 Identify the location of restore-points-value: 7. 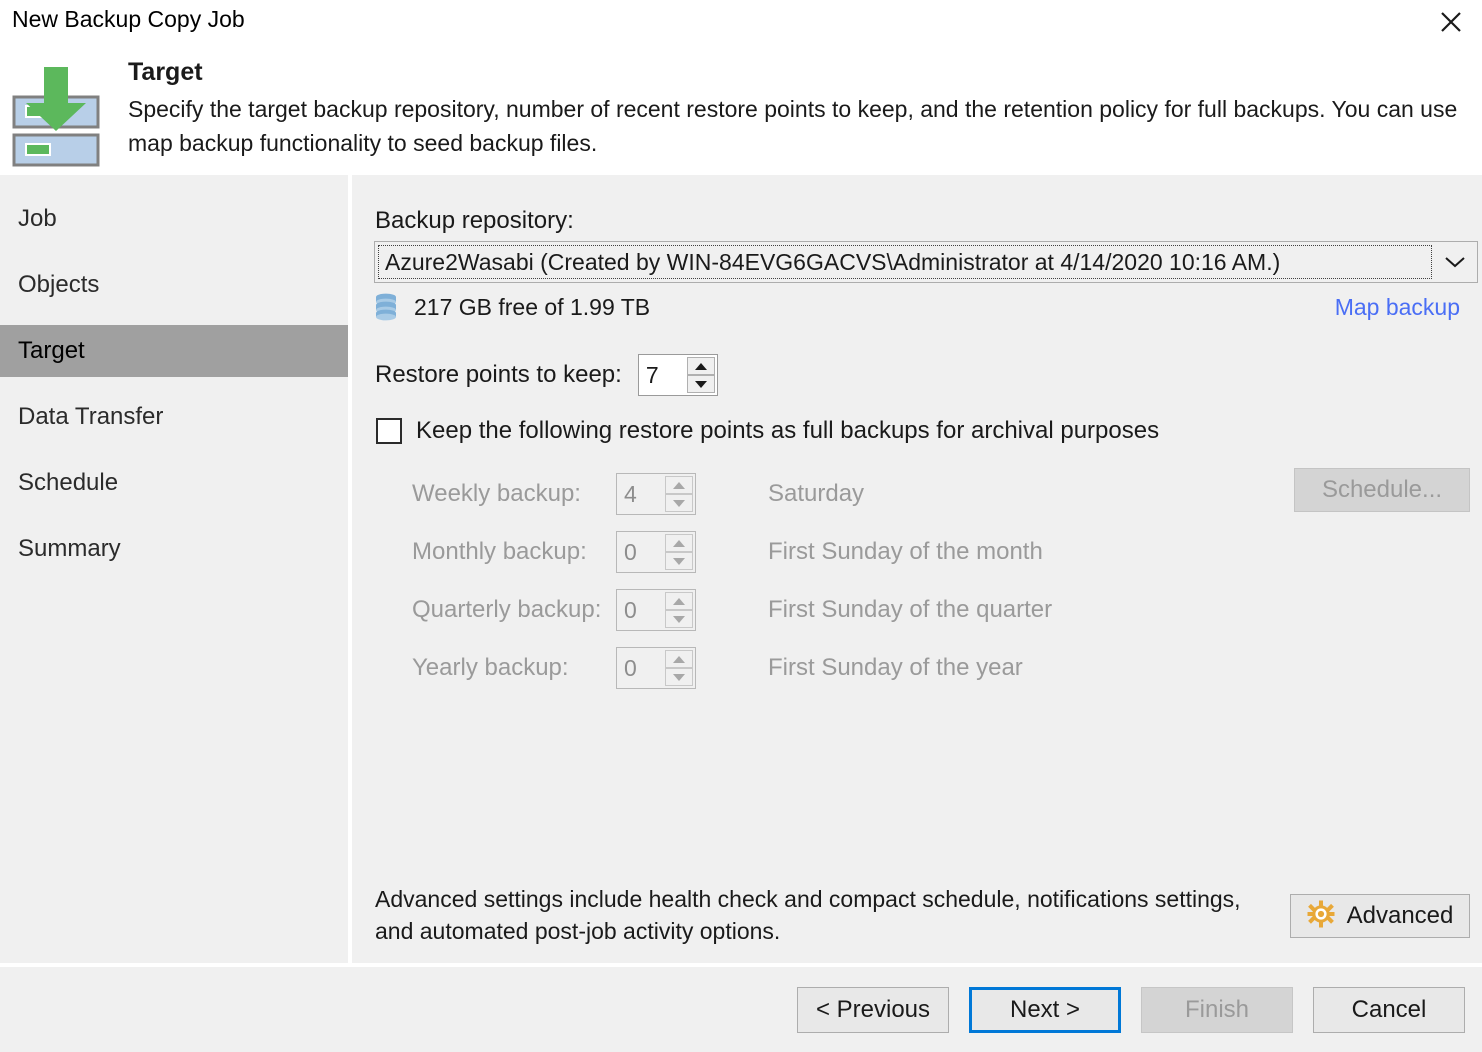
(652, 374).